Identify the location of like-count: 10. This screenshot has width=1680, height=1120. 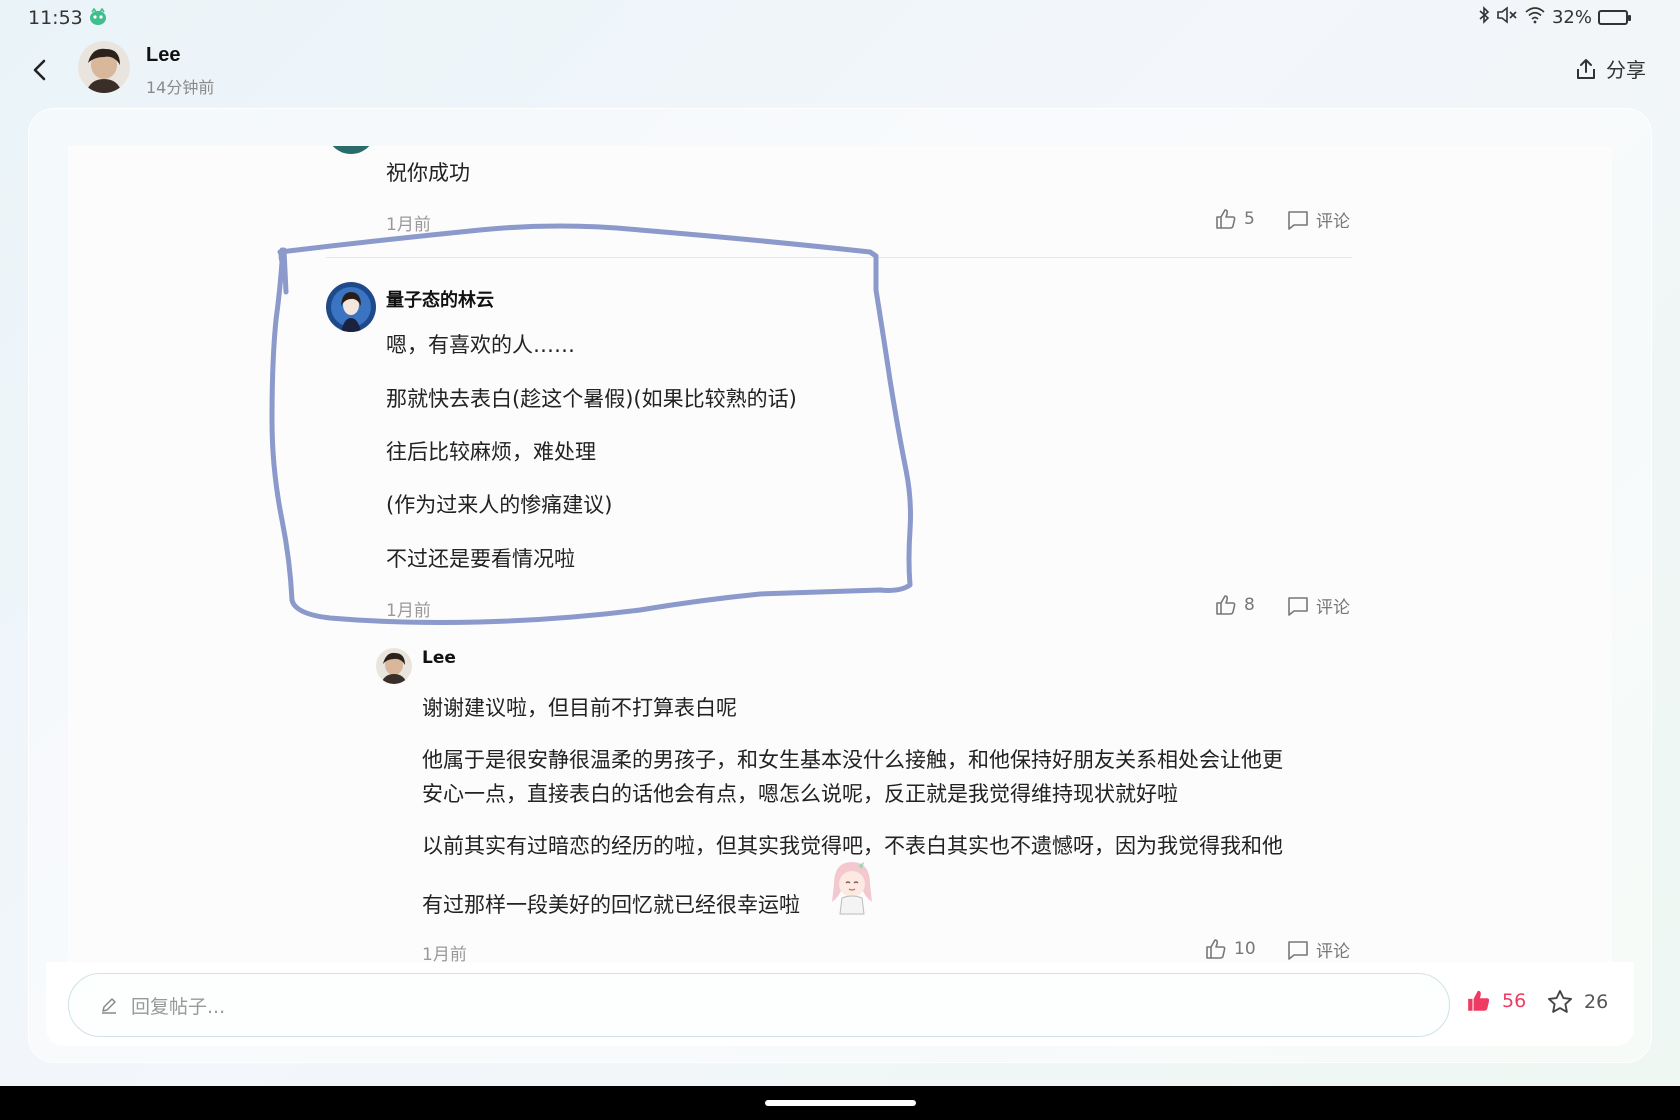
(1245, 949).